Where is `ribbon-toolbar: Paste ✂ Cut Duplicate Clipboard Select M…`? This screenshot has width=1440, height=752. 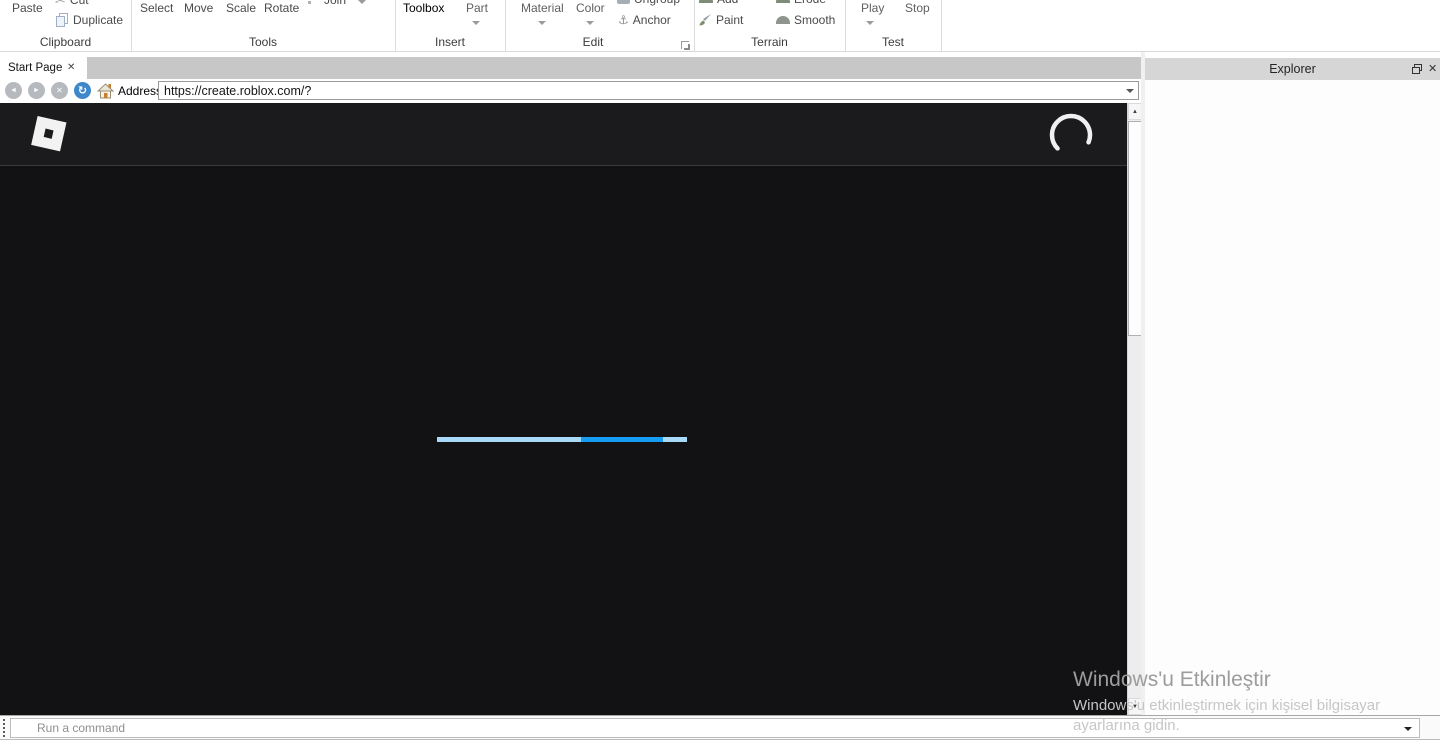
ribbon-toolbar: Paste ✂ Cut Duplicate Clipboard Select M… is located at coordinates (720, 26).